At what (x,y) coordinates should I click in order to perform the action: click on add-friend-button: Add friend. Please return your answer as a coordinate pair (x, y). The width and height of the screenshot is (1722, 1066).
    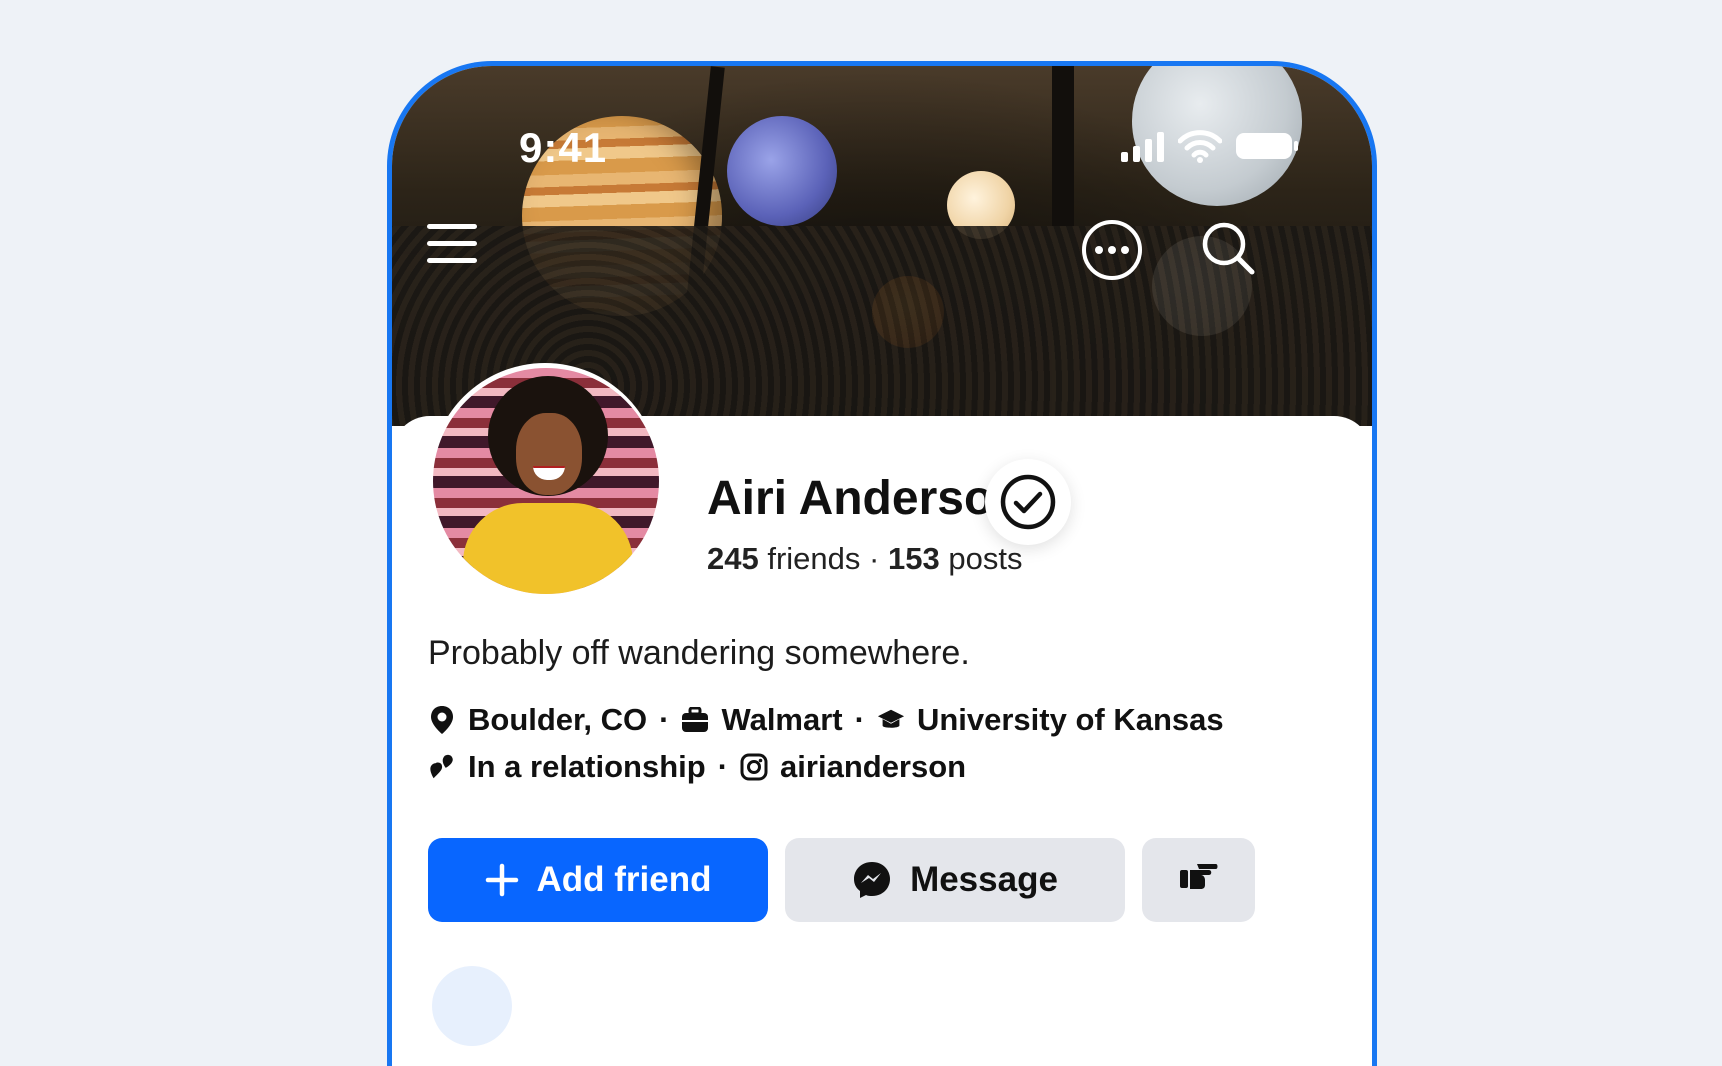
    Looking at the image, I should click on (598, 880).